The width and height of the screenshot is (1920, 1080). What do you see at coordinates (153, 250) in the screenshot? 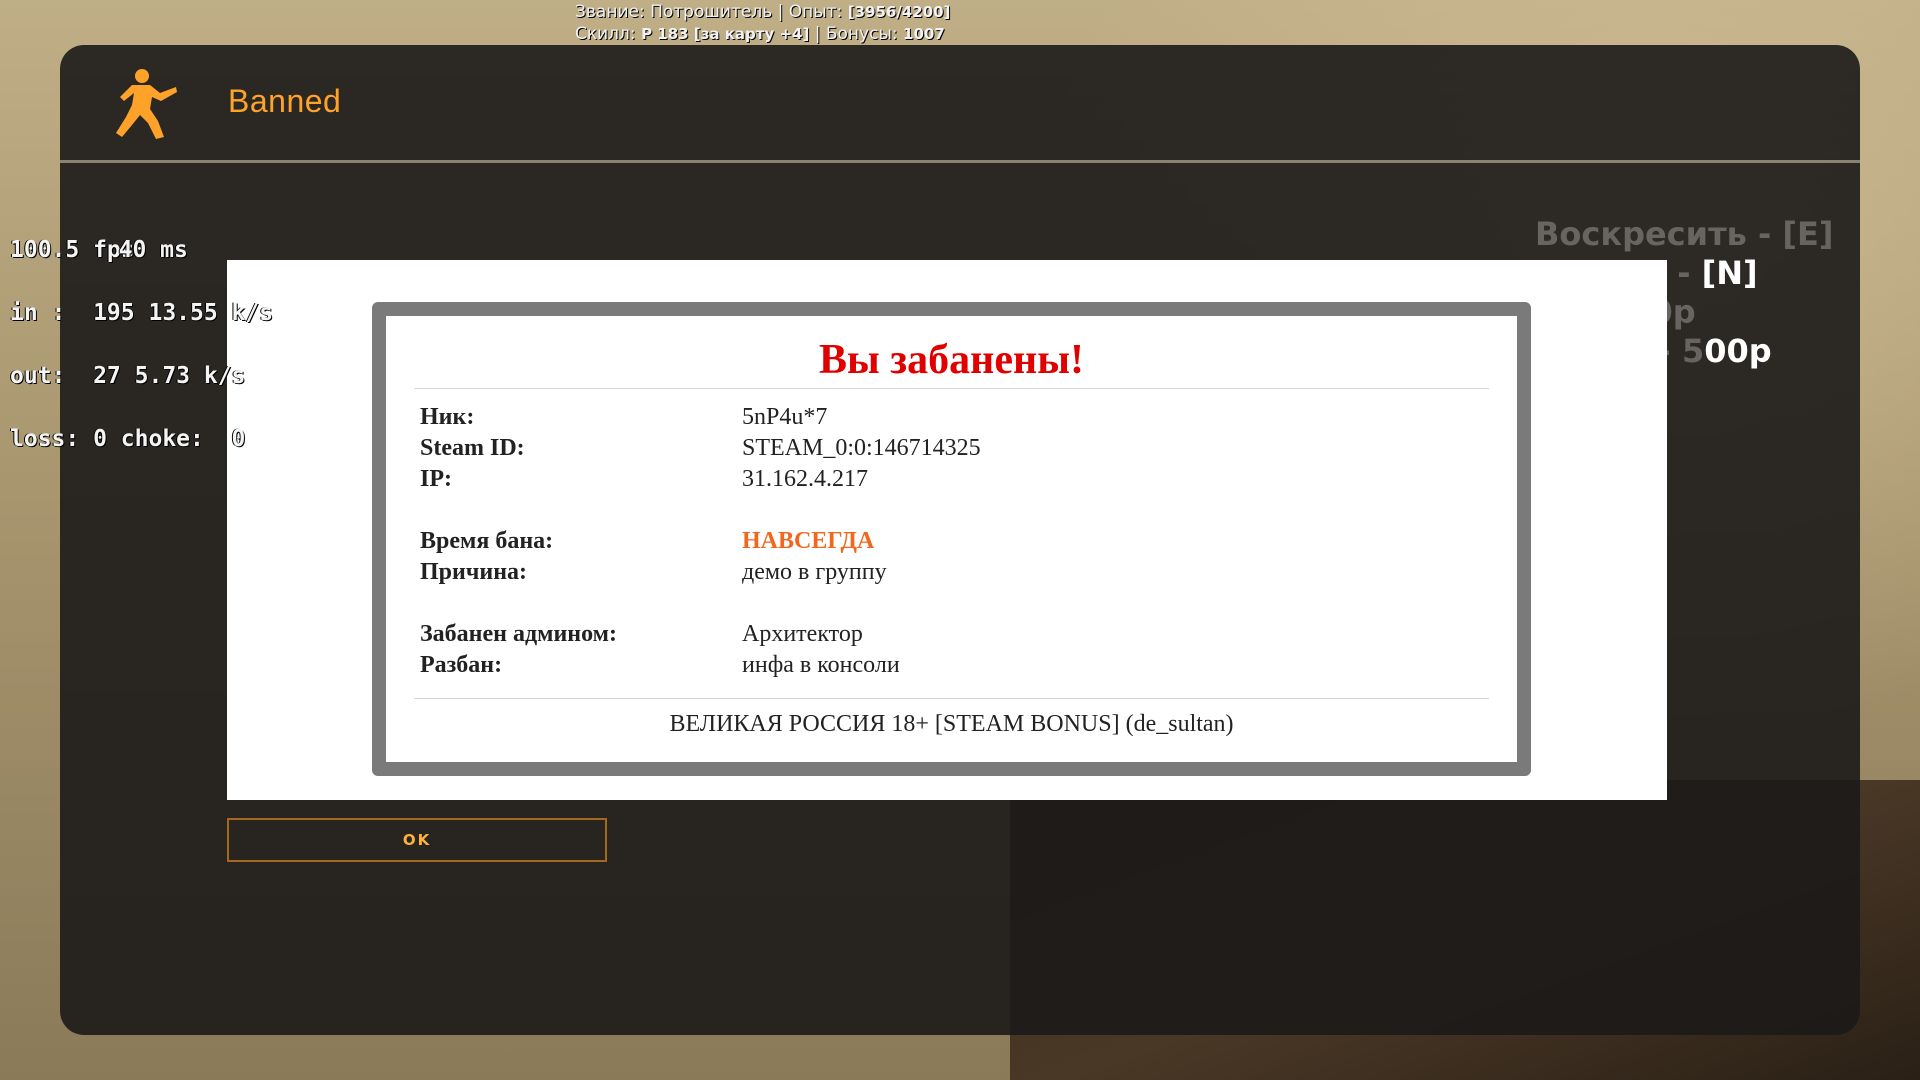
I see `net-ping: 40 ms` at bounding box center [153, 250].